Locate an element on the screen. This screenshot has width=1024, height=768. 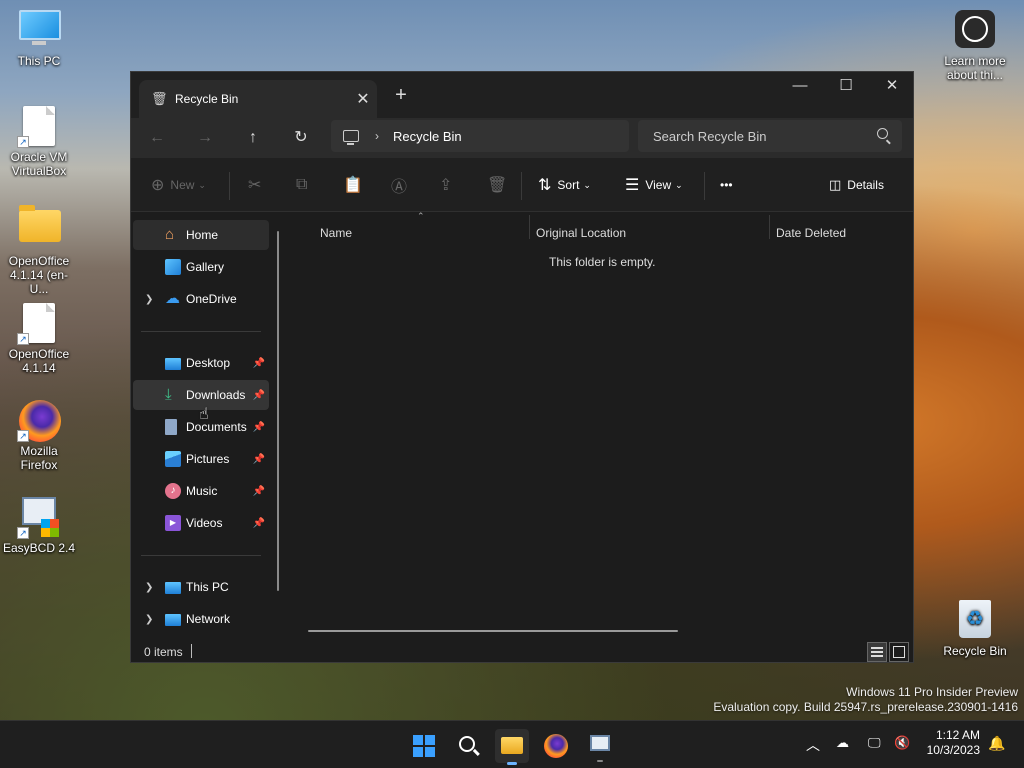
sidebar-scrollbar is located at coordinates (278, 411).